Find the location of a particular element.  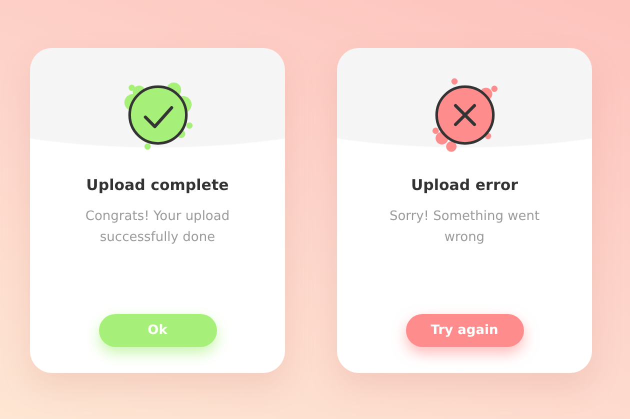

card-message: Congrats! Your upload successfully done is located at coordinates (157, 227).